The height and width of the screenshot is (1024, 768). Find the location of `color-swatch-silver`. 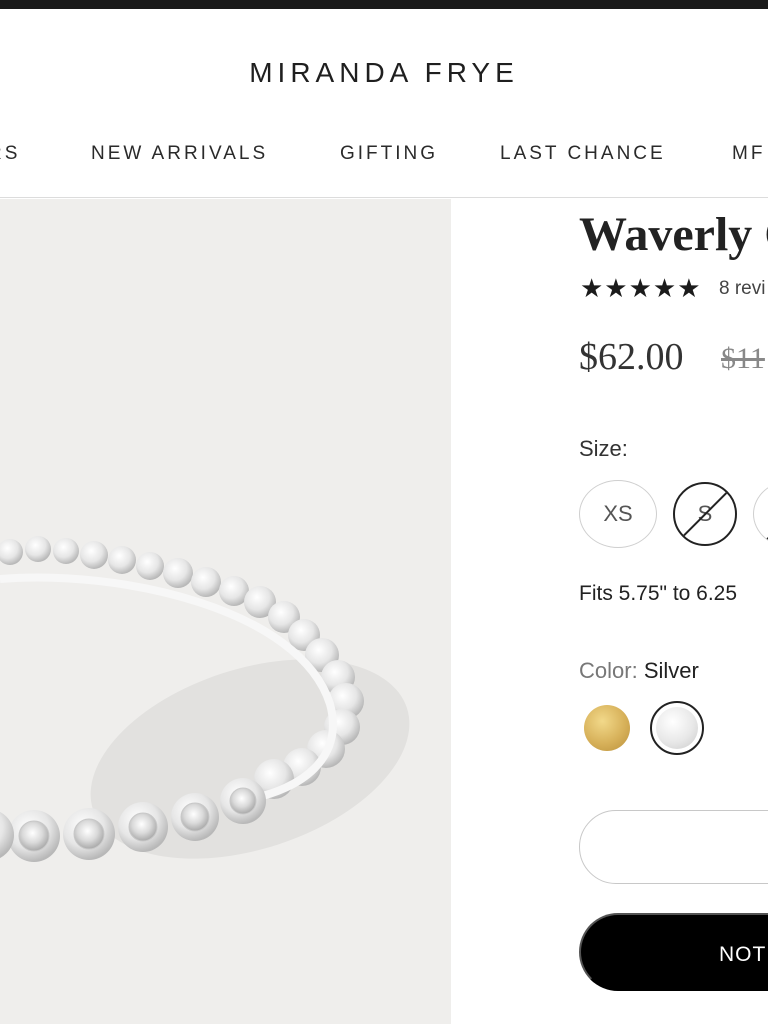

color-swatch-silver is located at coordinates (677, 728).